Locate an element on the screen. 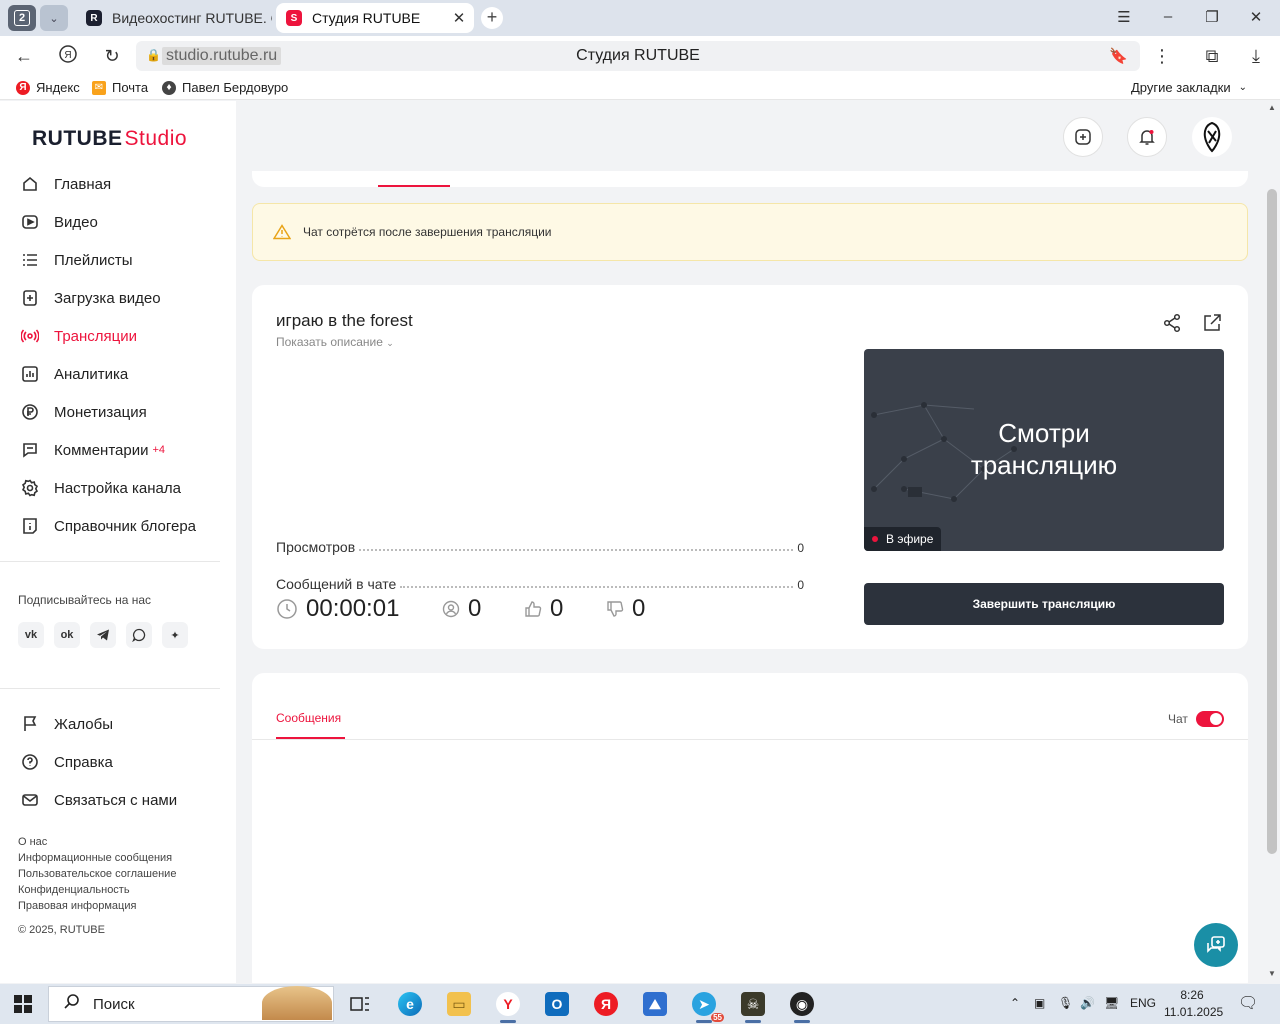 Image resolution: width=1280 pixels, height=1024 pixels. footer-link-about: О нас is located at coordinates (32, 842).